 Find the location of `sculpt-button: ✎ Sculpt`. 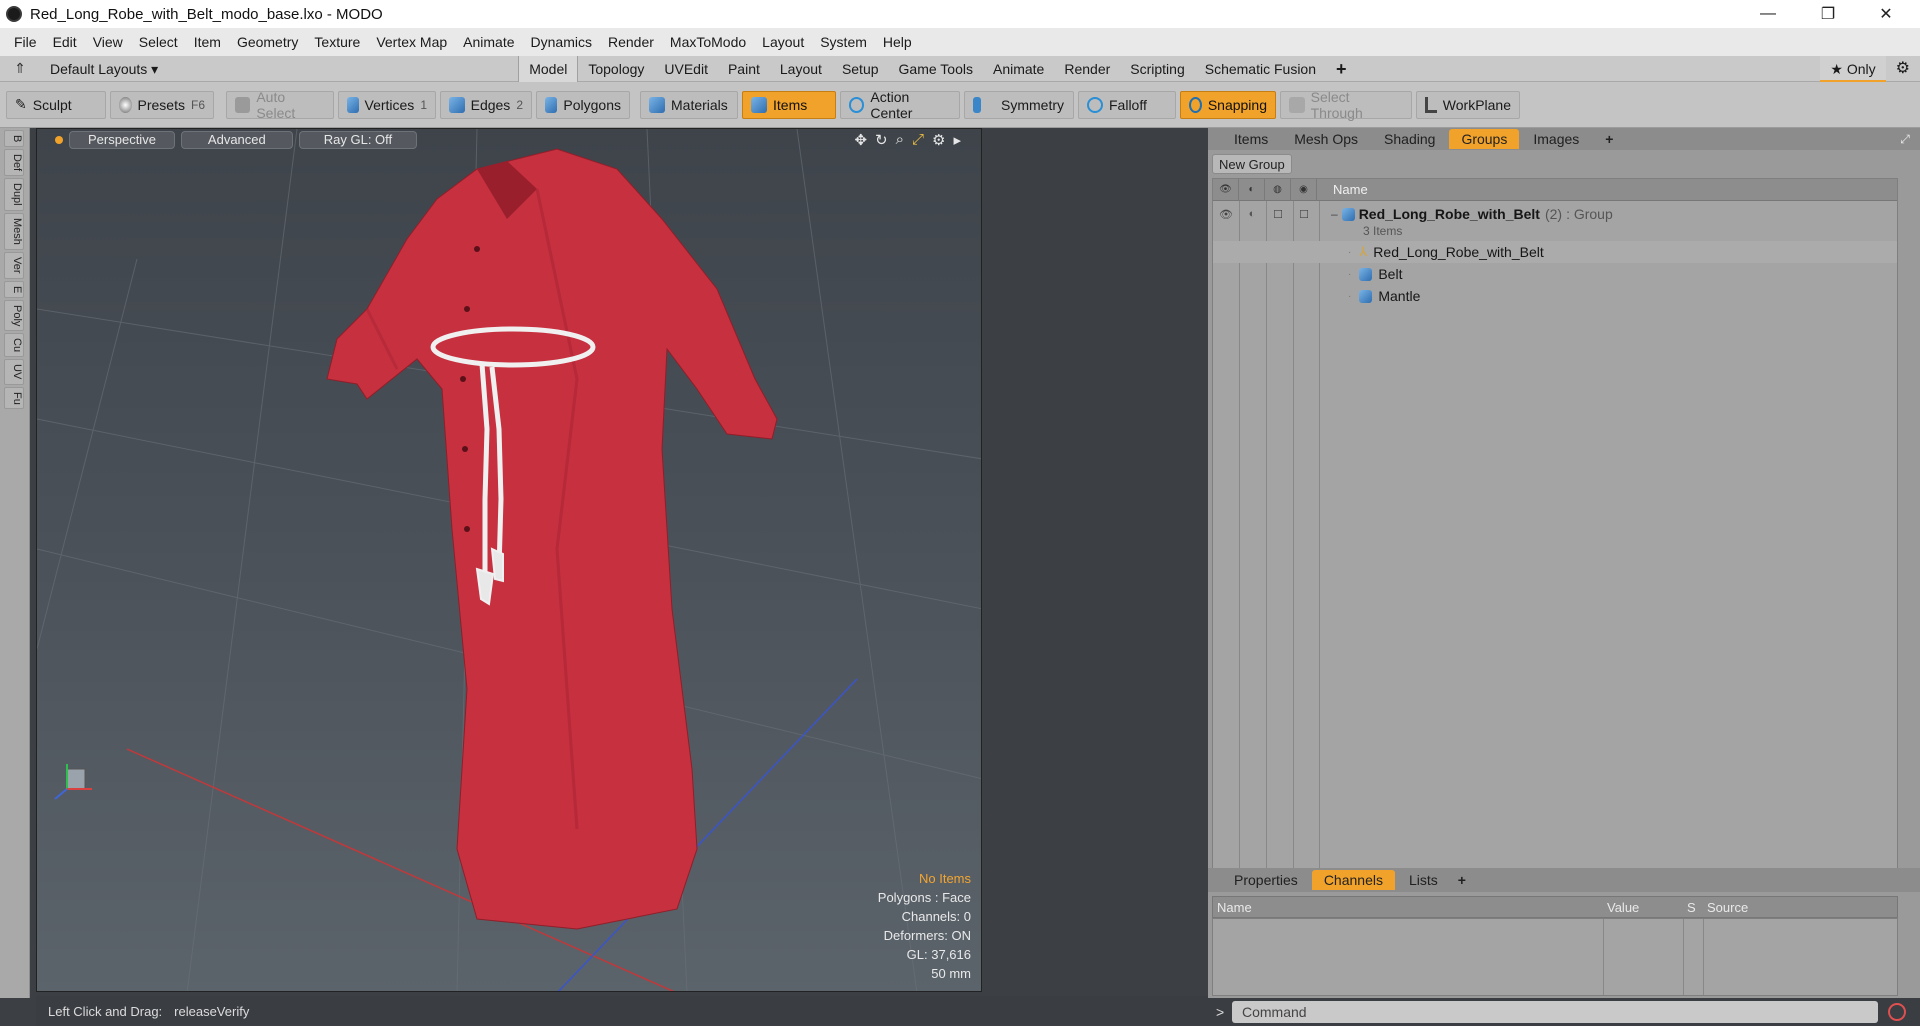

sculpt-button: ✎ Sculpt is located at coordinates (56, 104).